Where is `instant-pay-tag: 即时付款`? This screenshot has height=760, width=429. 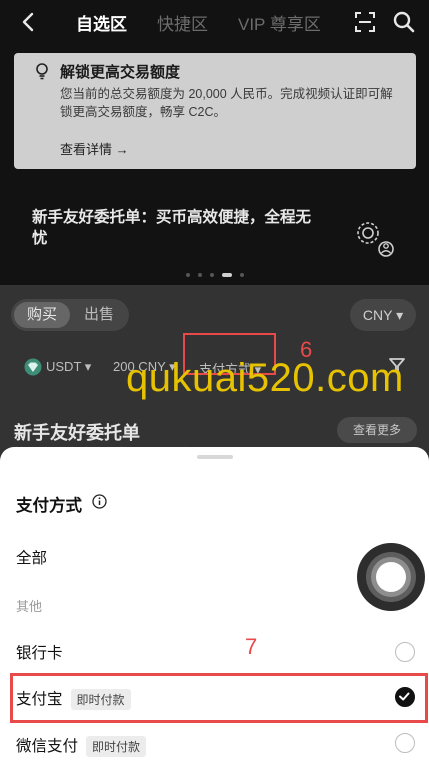 instant-pay-tag: 即时付款 is located at coordinates (116, 747).